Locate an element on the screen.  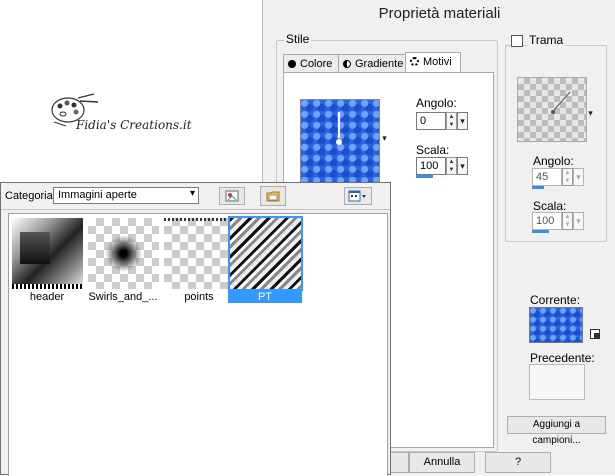
stile-angolo-spinner: ▲ ▼ is located at coordinates (451, 121).